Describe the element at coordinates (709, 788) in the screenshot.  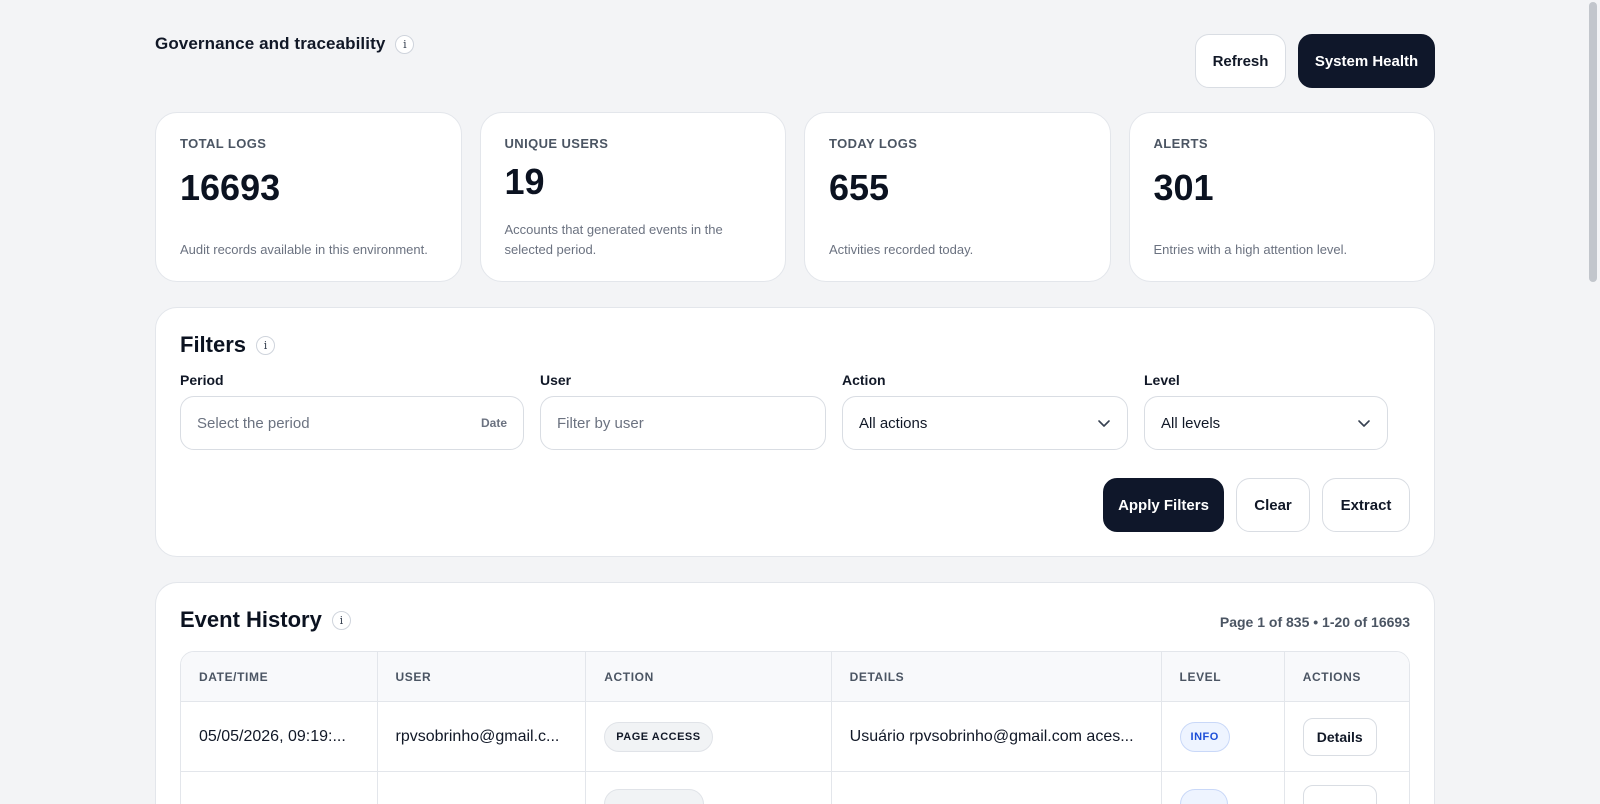
I see `cell-action` at that location.